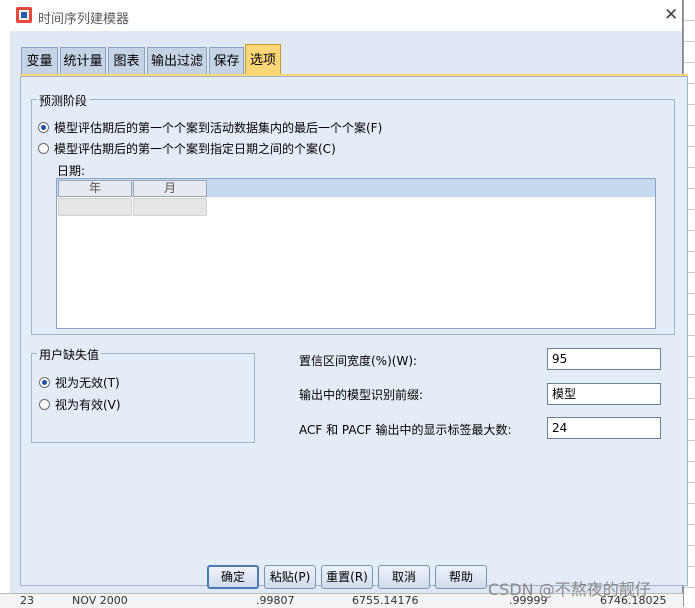 The image size is (695, 608). I want to click on radio-first-to-date: 模型评估期后的第一个个案到指定日期之间的个案(C), so click(187, 148).